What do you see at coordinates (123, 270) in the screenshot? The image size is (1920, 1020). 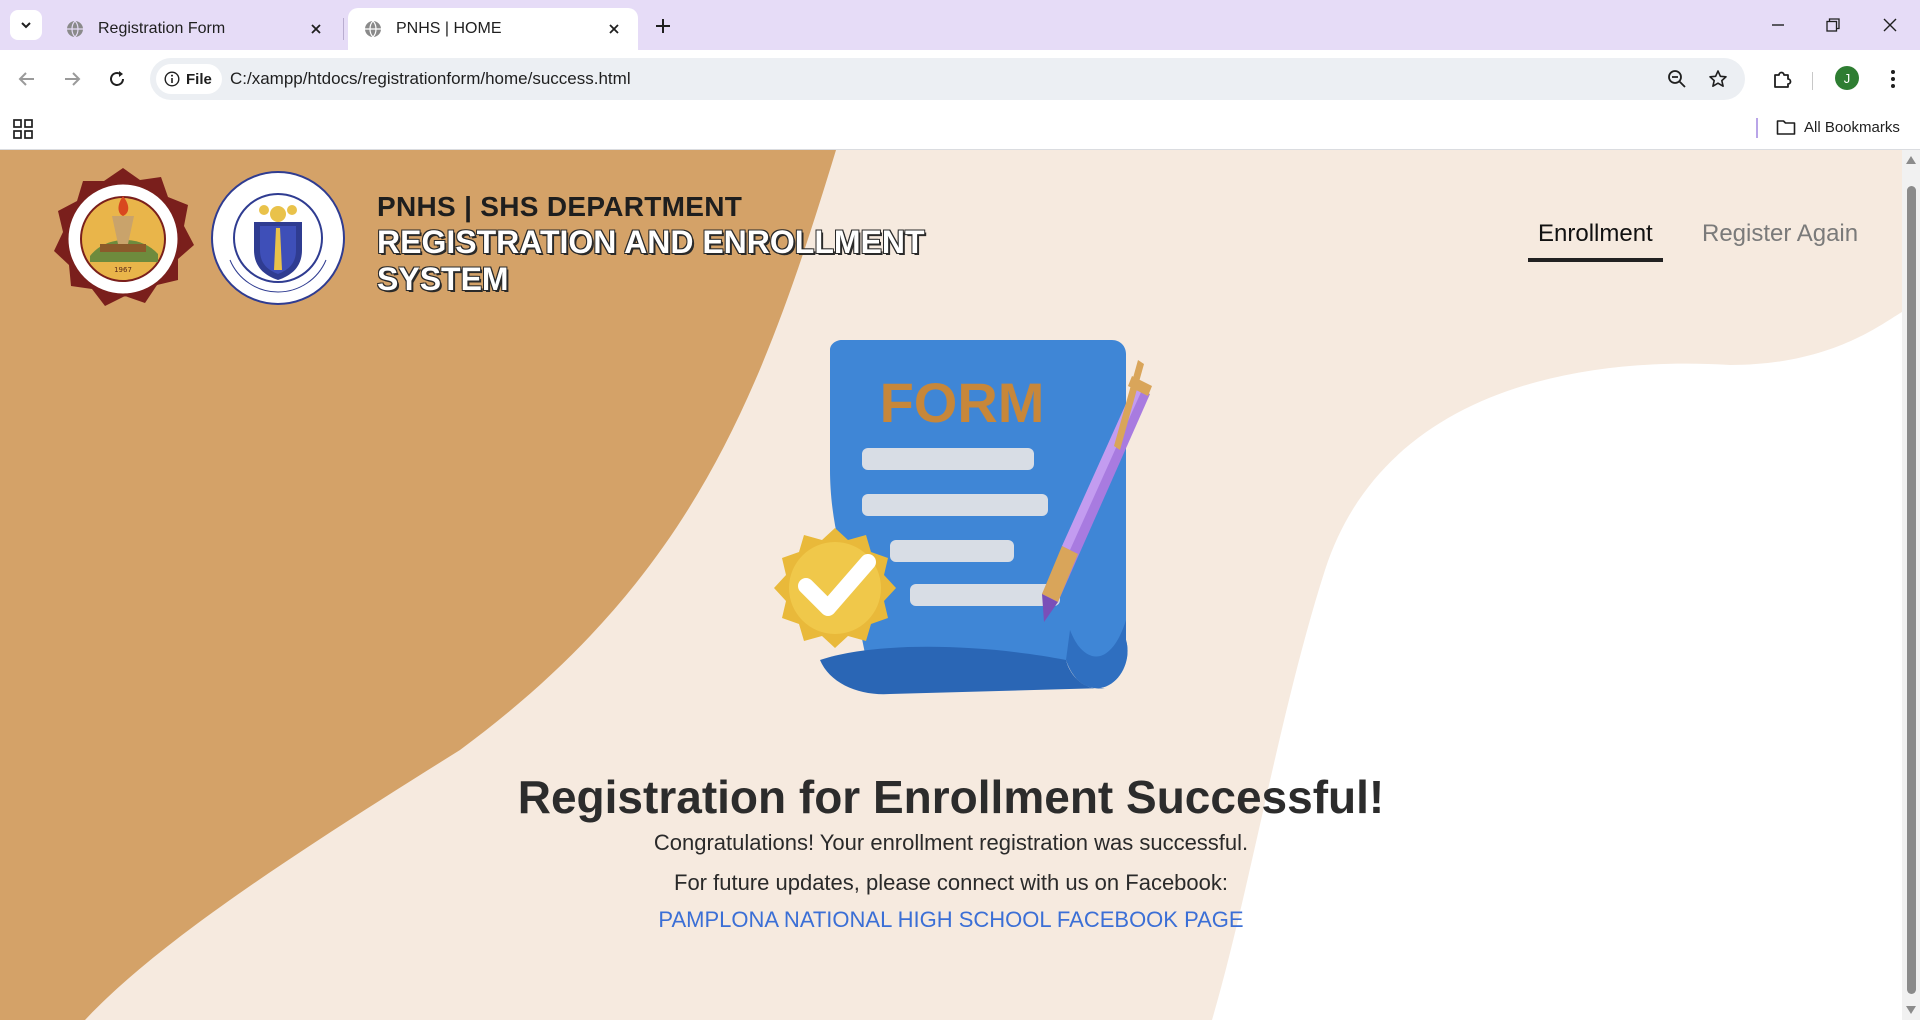 I see `svg-text: 1967` at bounding box center [123, 270].